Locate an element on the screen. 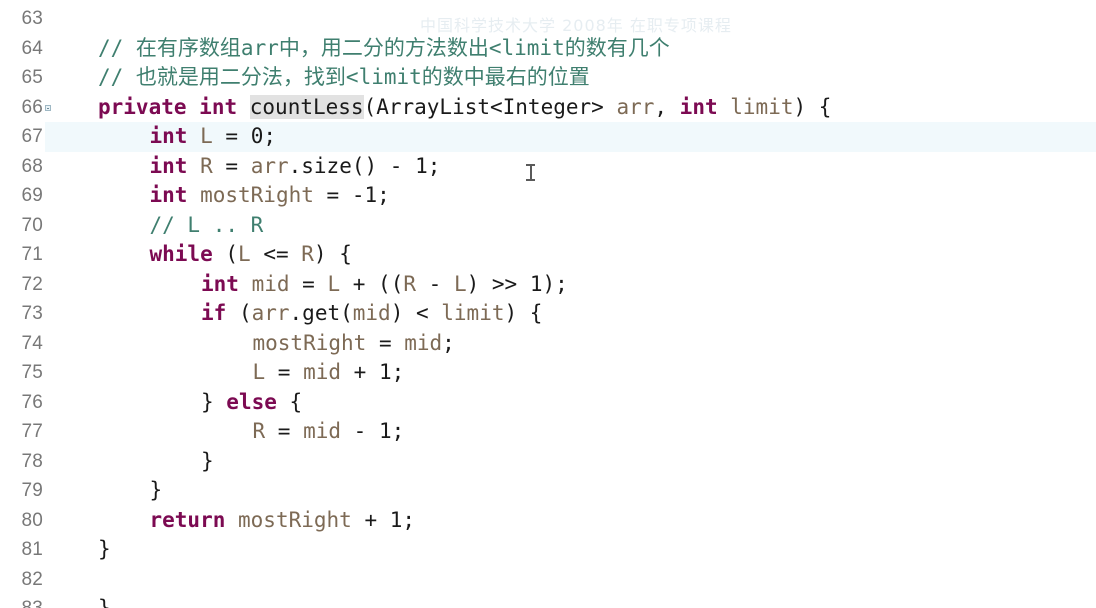  code-text: int mid = L + ((R - L) >> 1); is located at coordinates (384, 285).